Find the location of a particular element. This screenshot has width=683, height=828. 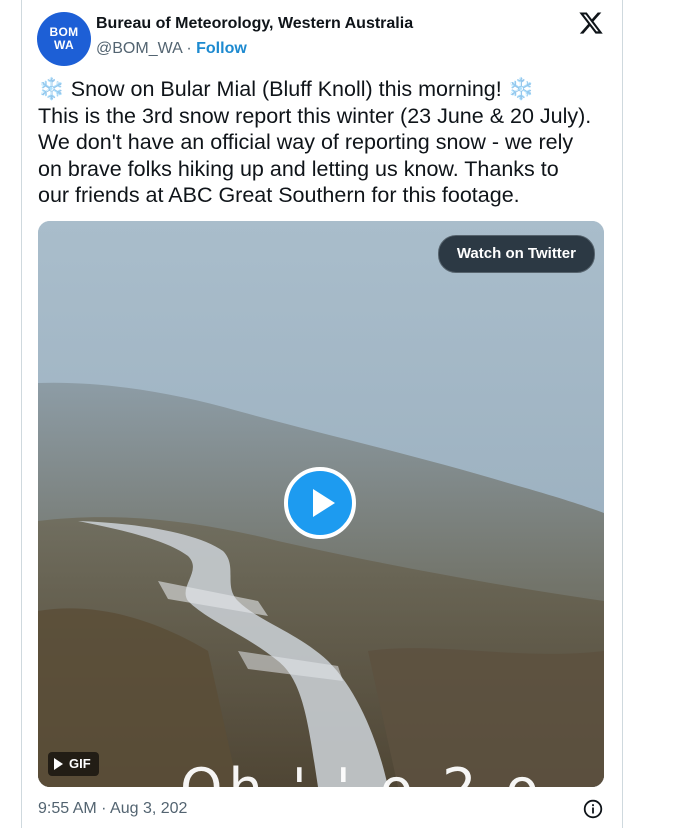

gif-badge: GIF is located at coordinates (73, 764).